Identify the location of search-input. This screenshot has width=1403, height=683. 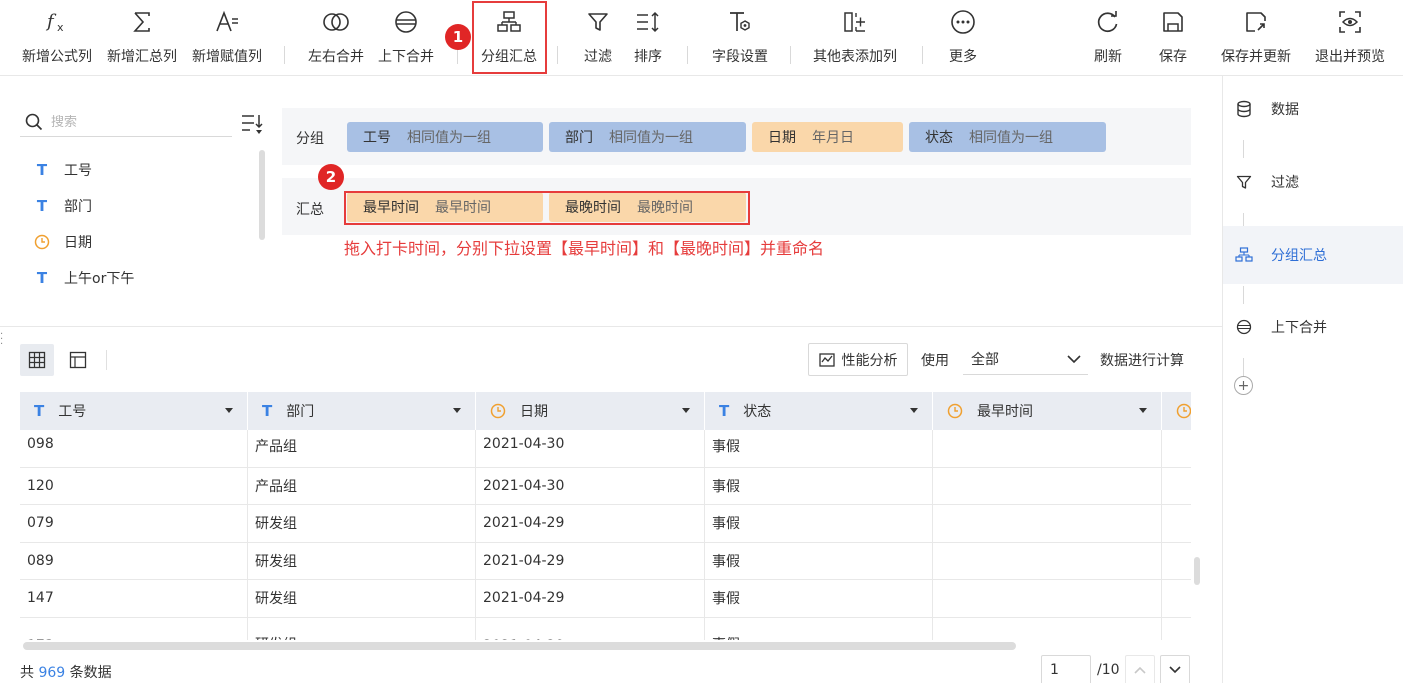
(136, 122).